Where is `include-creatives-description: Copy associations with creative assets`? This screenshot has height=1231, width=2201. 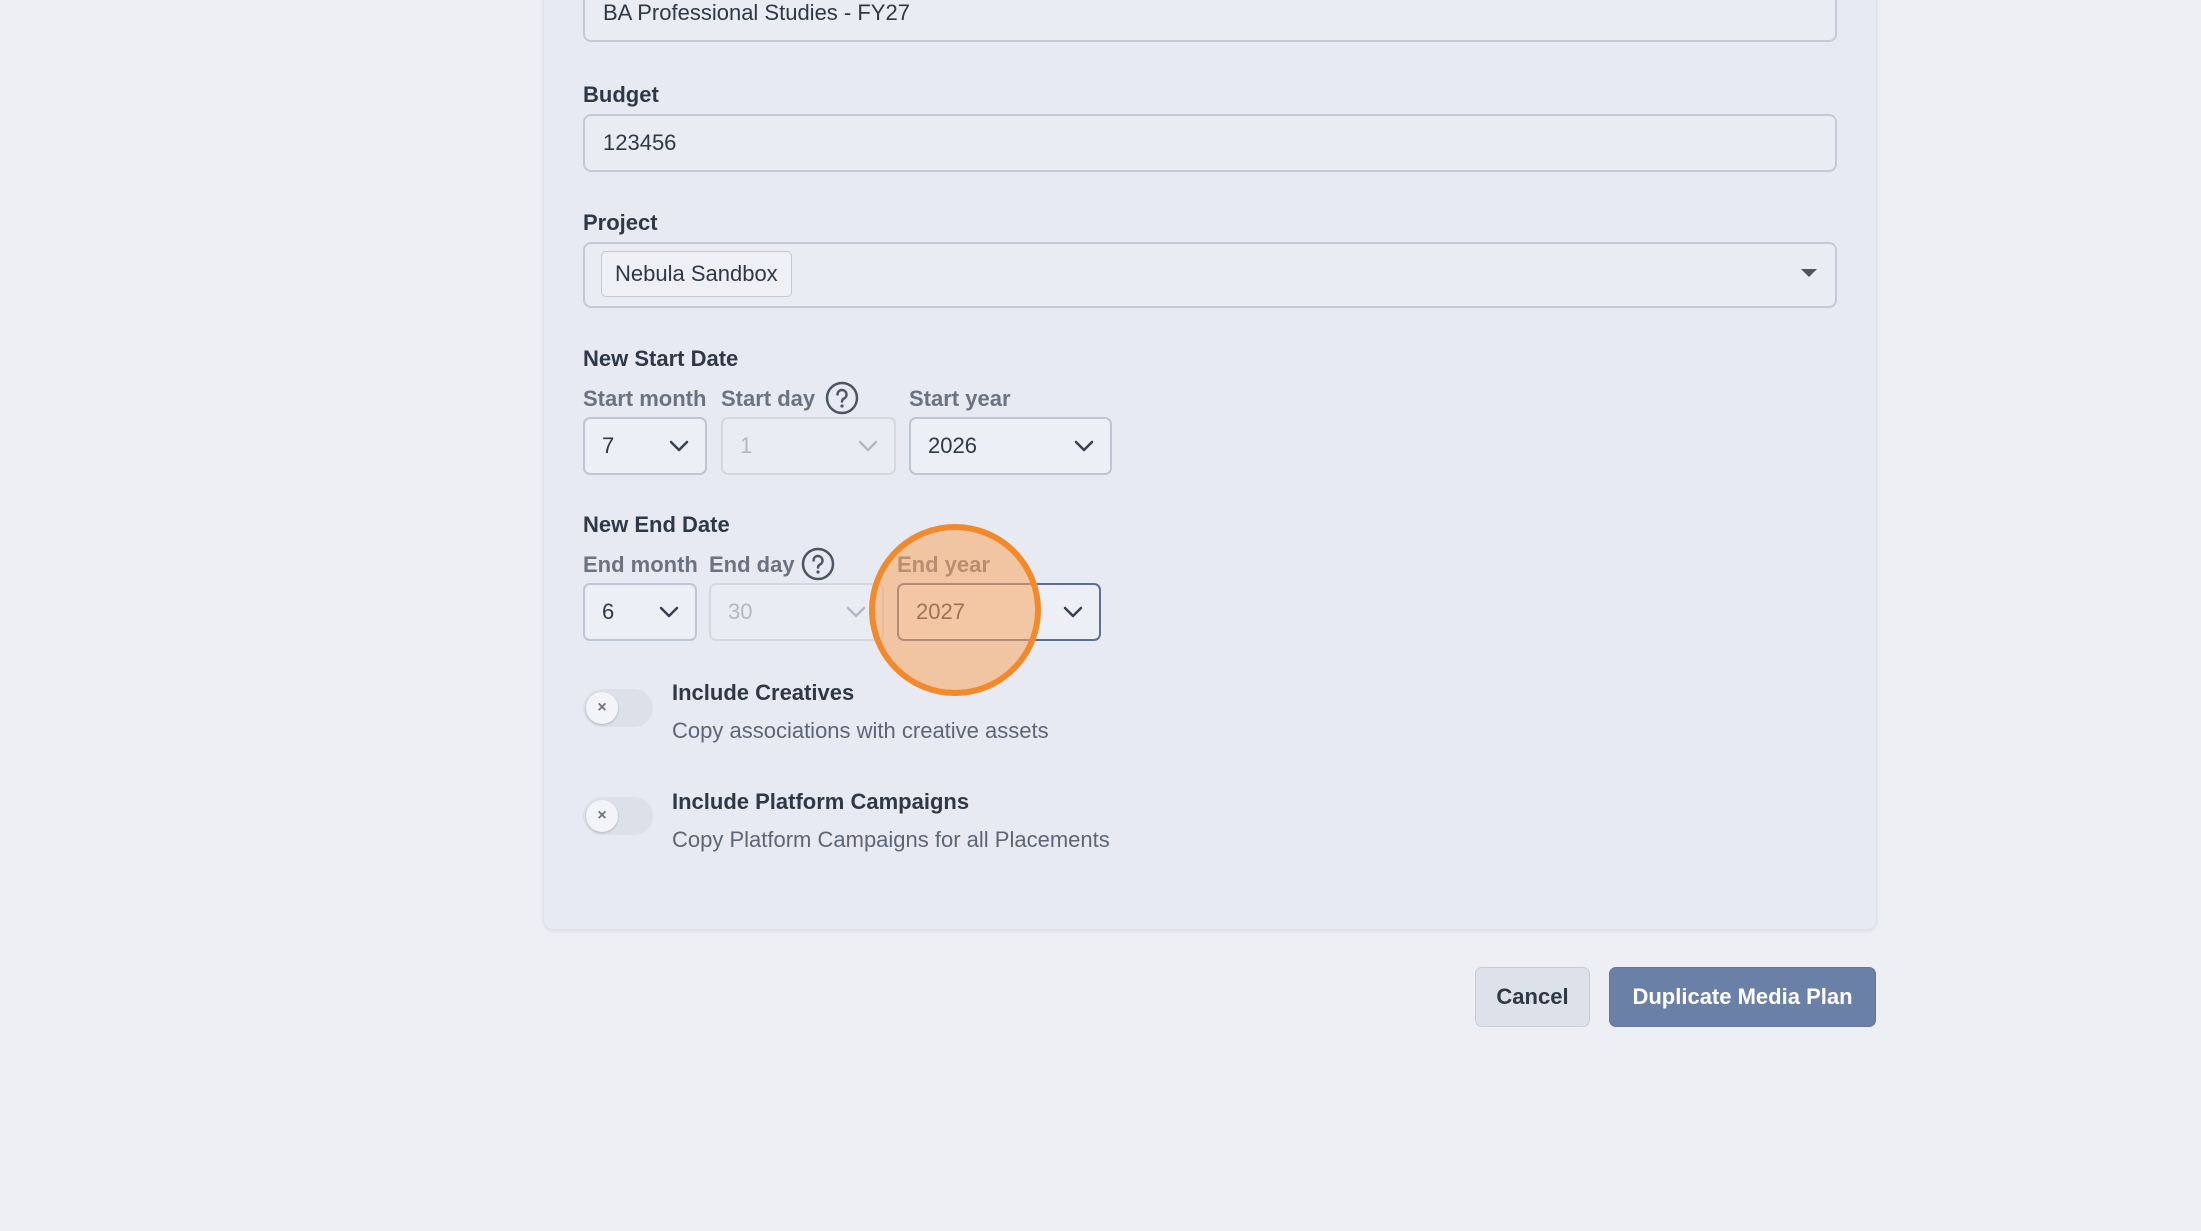 include-creatives-description: Copy associations with creative assets is located at coordinates (860, 730).